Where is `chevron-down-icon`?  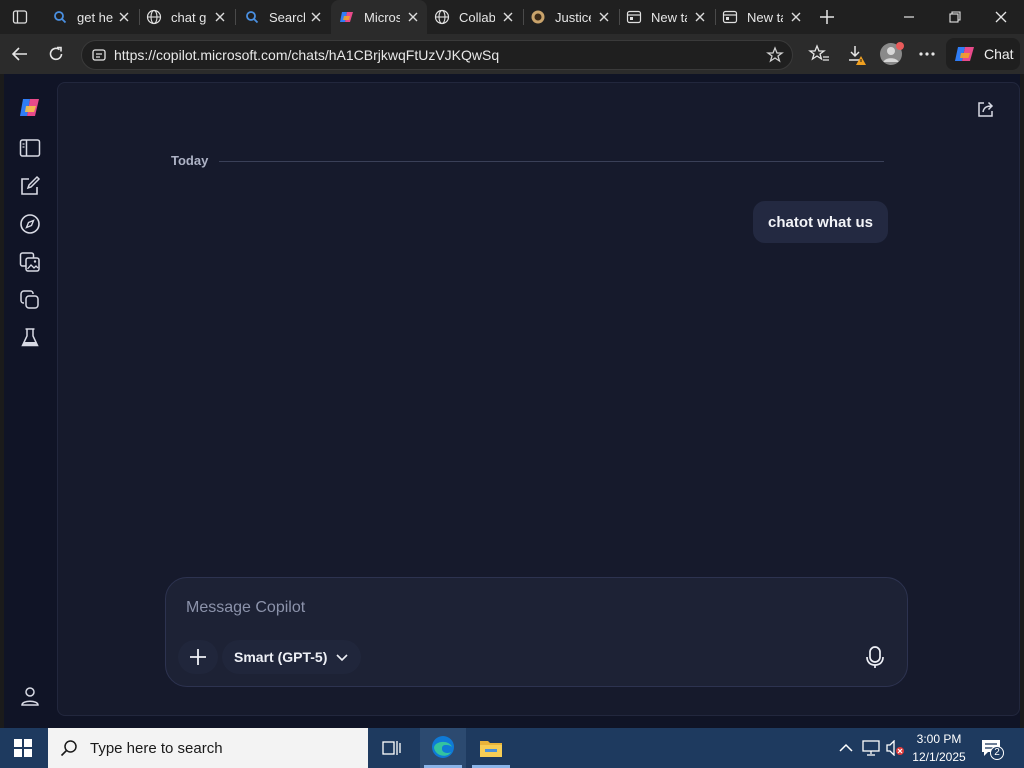
chevron-down-icon is located at coordinates (342, 657).